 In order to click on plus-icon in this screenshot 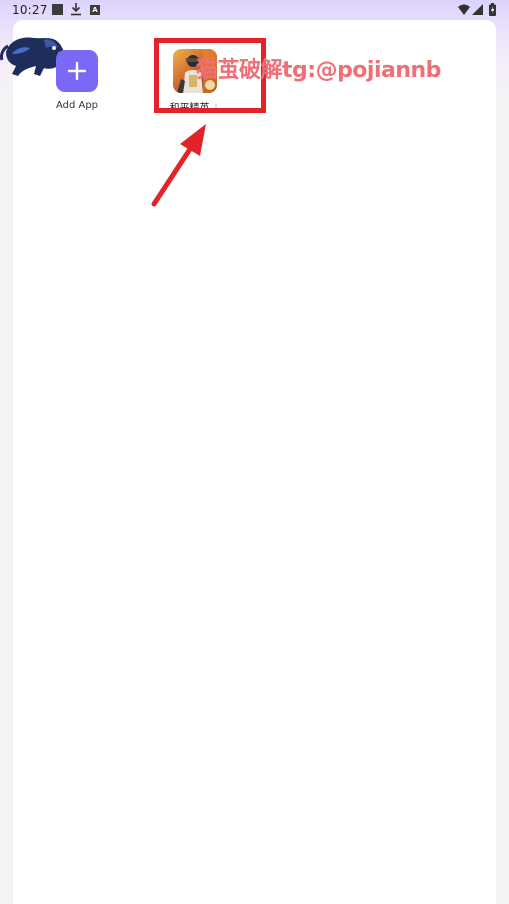, I will do `click(77, 71)`.